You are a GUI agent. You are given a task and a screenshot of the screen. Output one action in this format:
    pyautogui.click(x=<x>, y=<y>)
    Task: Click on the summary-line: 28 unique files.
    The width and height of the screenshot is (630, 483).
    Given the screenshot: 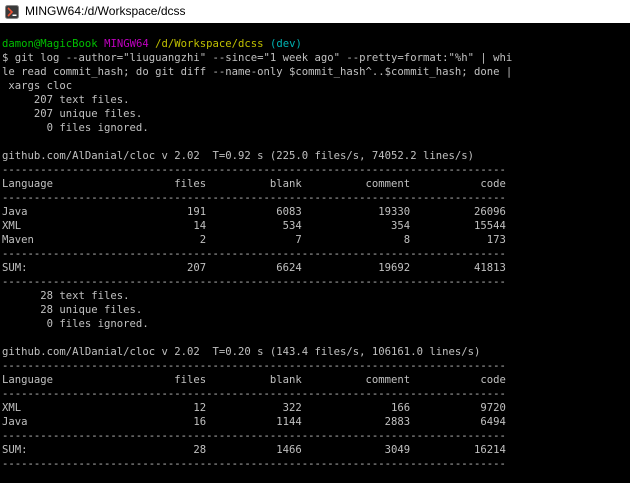 What is the action you would take?
    pyautogui.click(x=72, y=310)
    